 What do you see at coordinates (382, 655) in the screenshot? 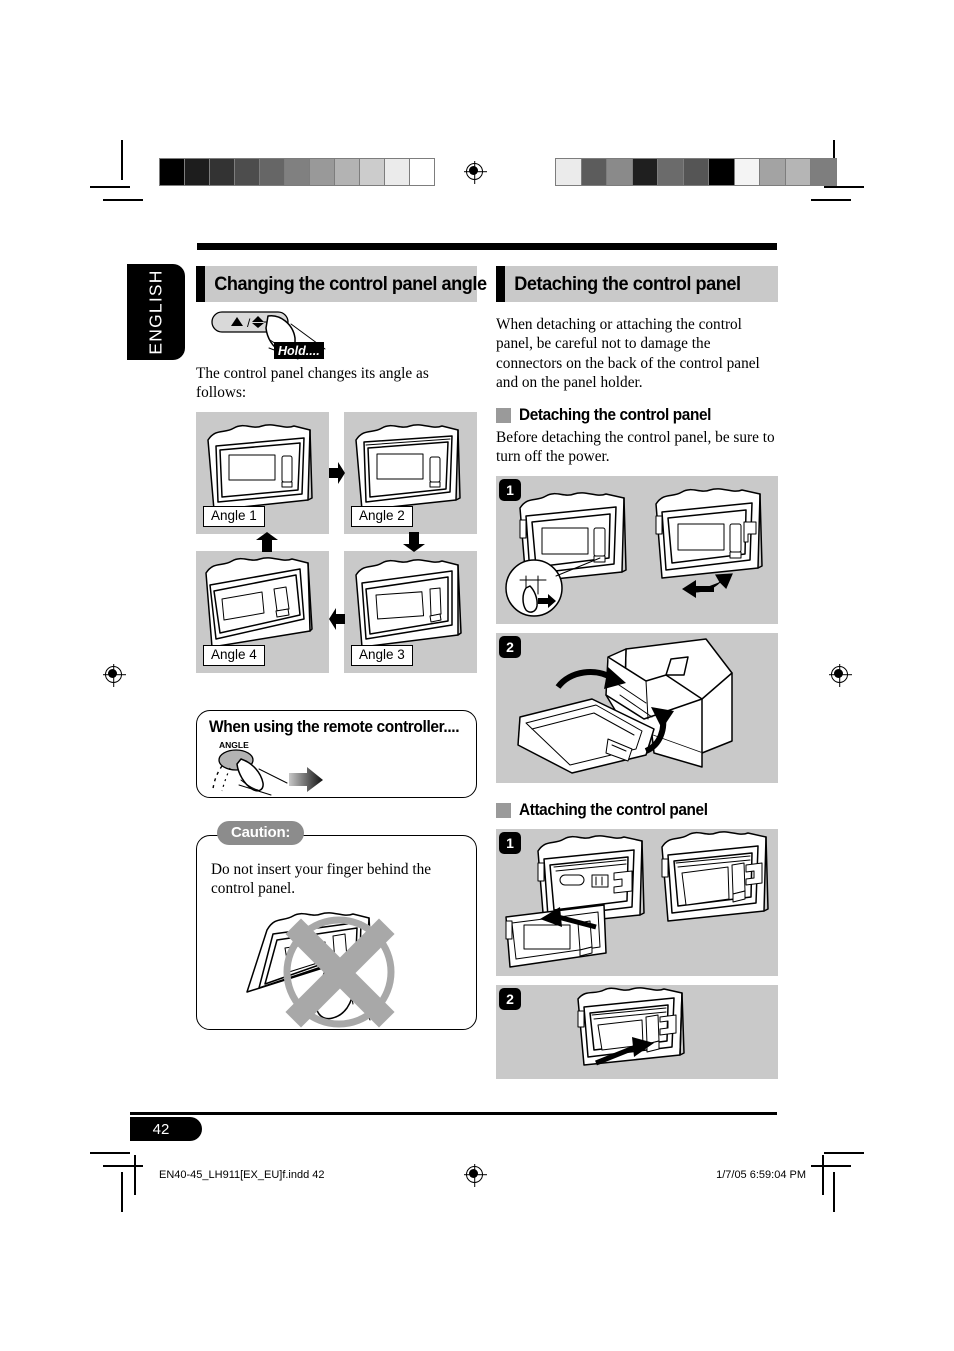
I see `angle-label-3: Angle 3` at bounding box center [382, 655].